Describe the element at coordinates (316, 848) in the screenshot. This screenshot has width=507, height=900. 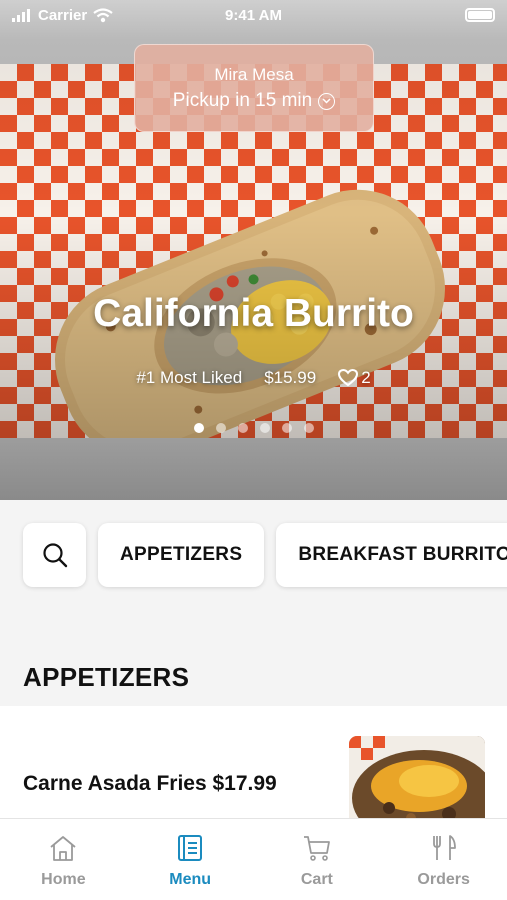
I see `cart-icon` at that location.